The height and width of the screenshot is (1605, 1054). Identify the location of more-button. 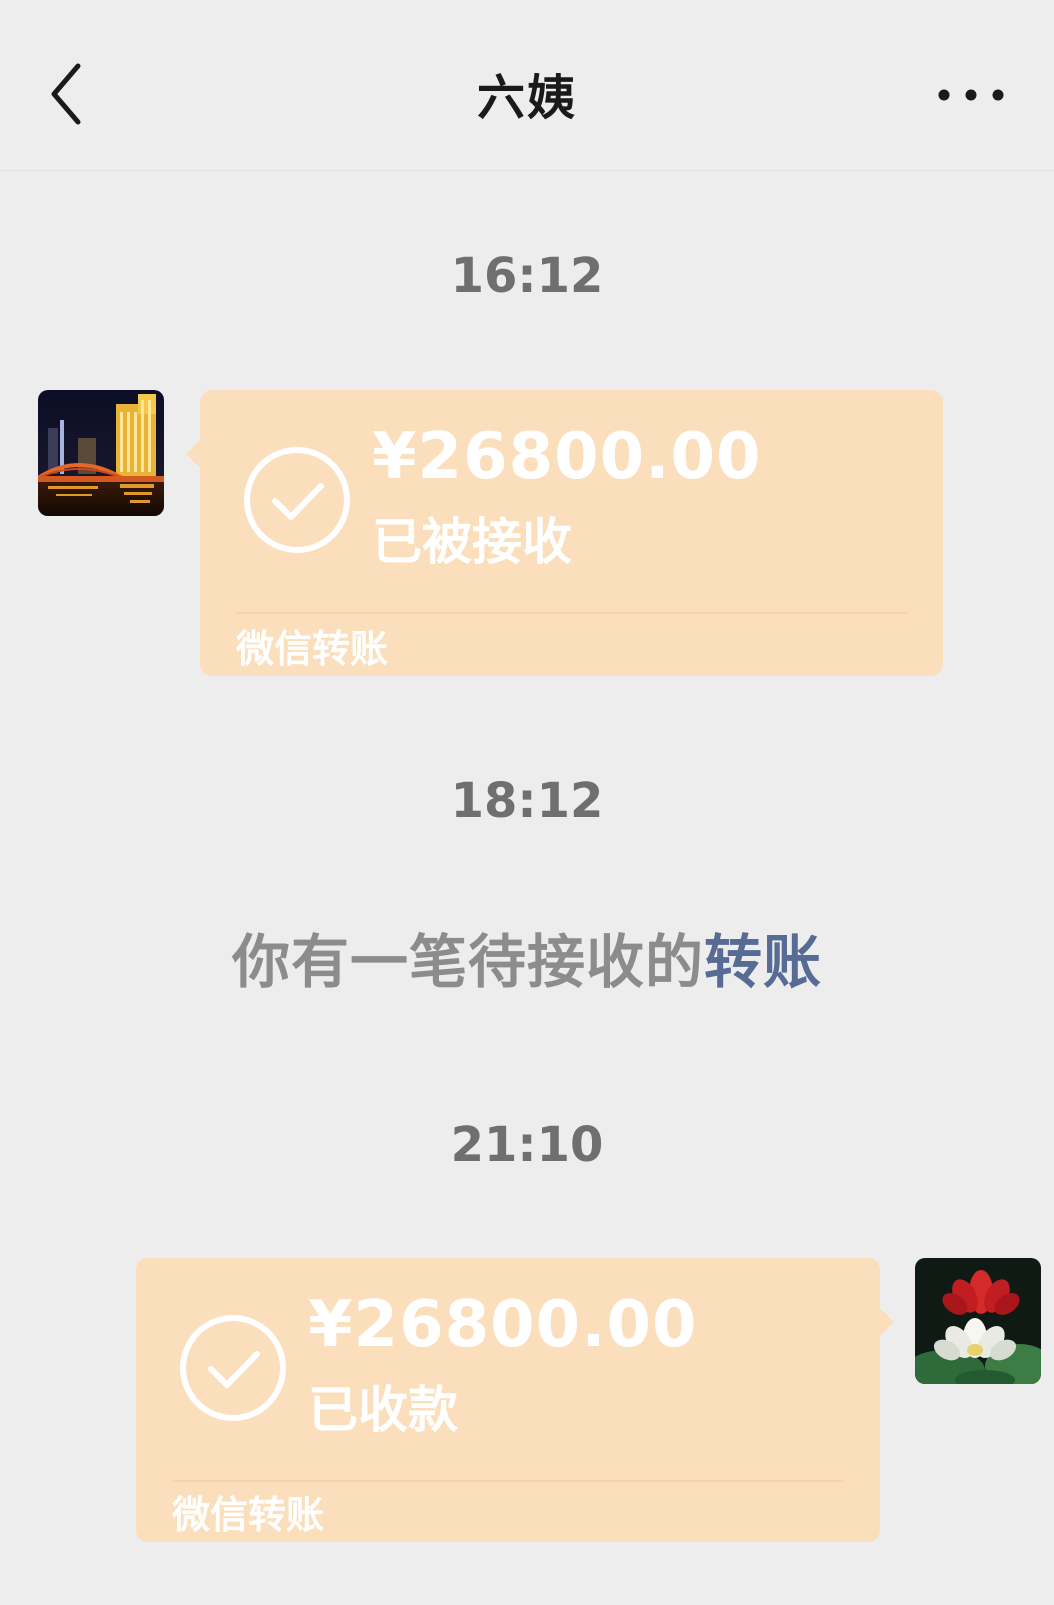
(971, 95).